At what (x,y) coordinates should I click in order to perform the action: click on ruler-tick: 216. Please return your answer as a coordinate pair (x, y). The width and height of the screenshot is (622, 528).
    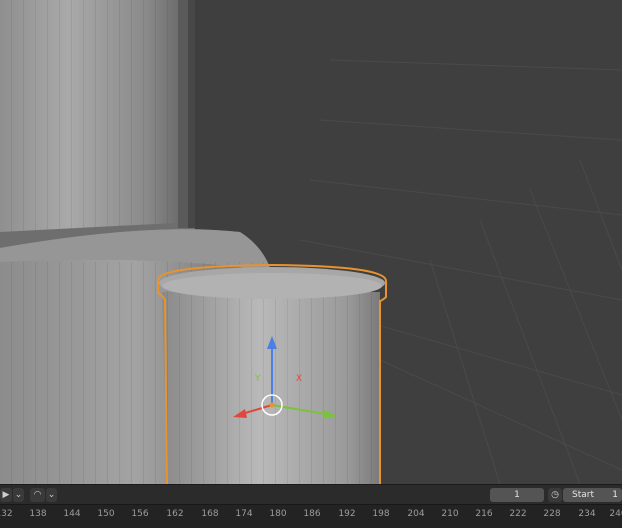
    Looking at the image, I should click on (484, 514).